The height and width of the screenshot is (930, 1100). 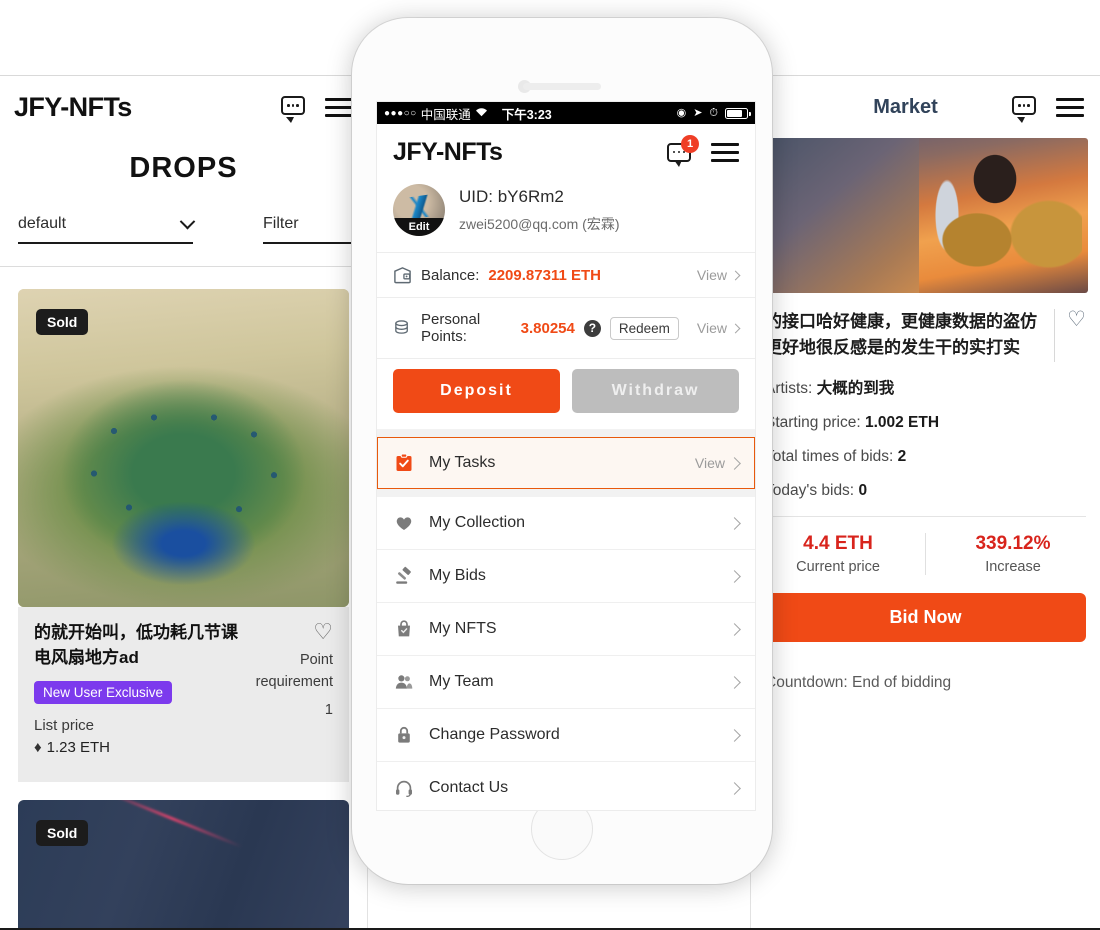 What do you see at coordinates (477, 522) in the screenshot?
I see `menu-item-label: My Collection` at bounding box center [477, 522].